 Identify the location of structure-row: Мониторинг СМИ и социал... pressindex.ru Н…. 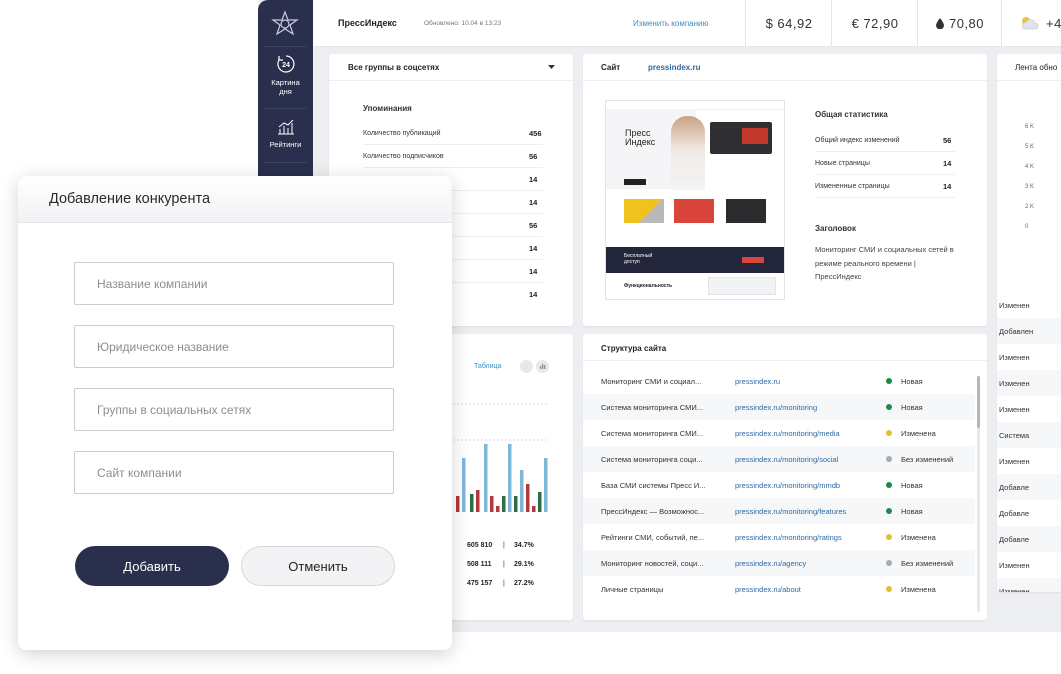
(779, 381).